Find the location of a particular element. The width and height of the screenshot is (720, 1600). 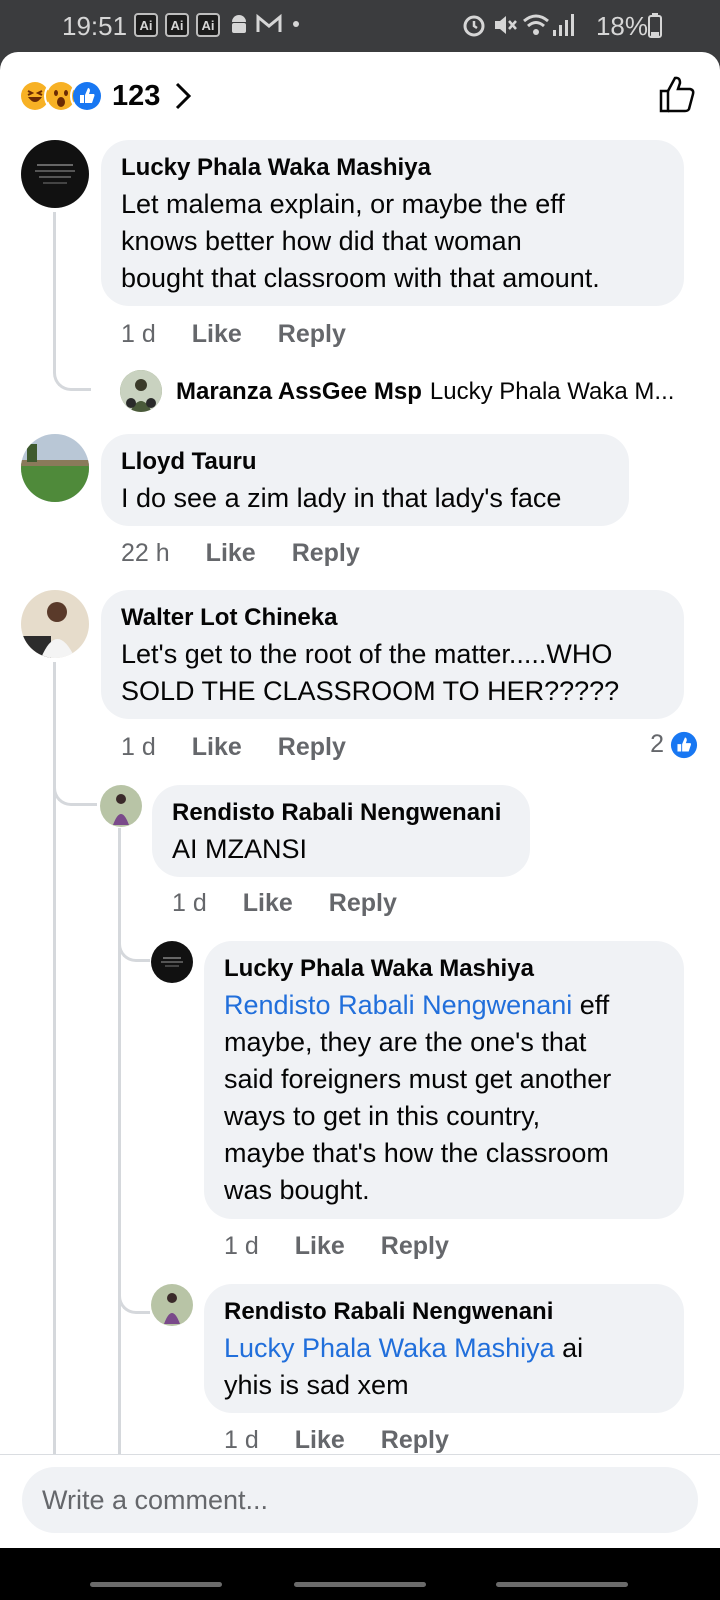

comment-line: ways to get in this country, is located at coordinates (382, 1116).